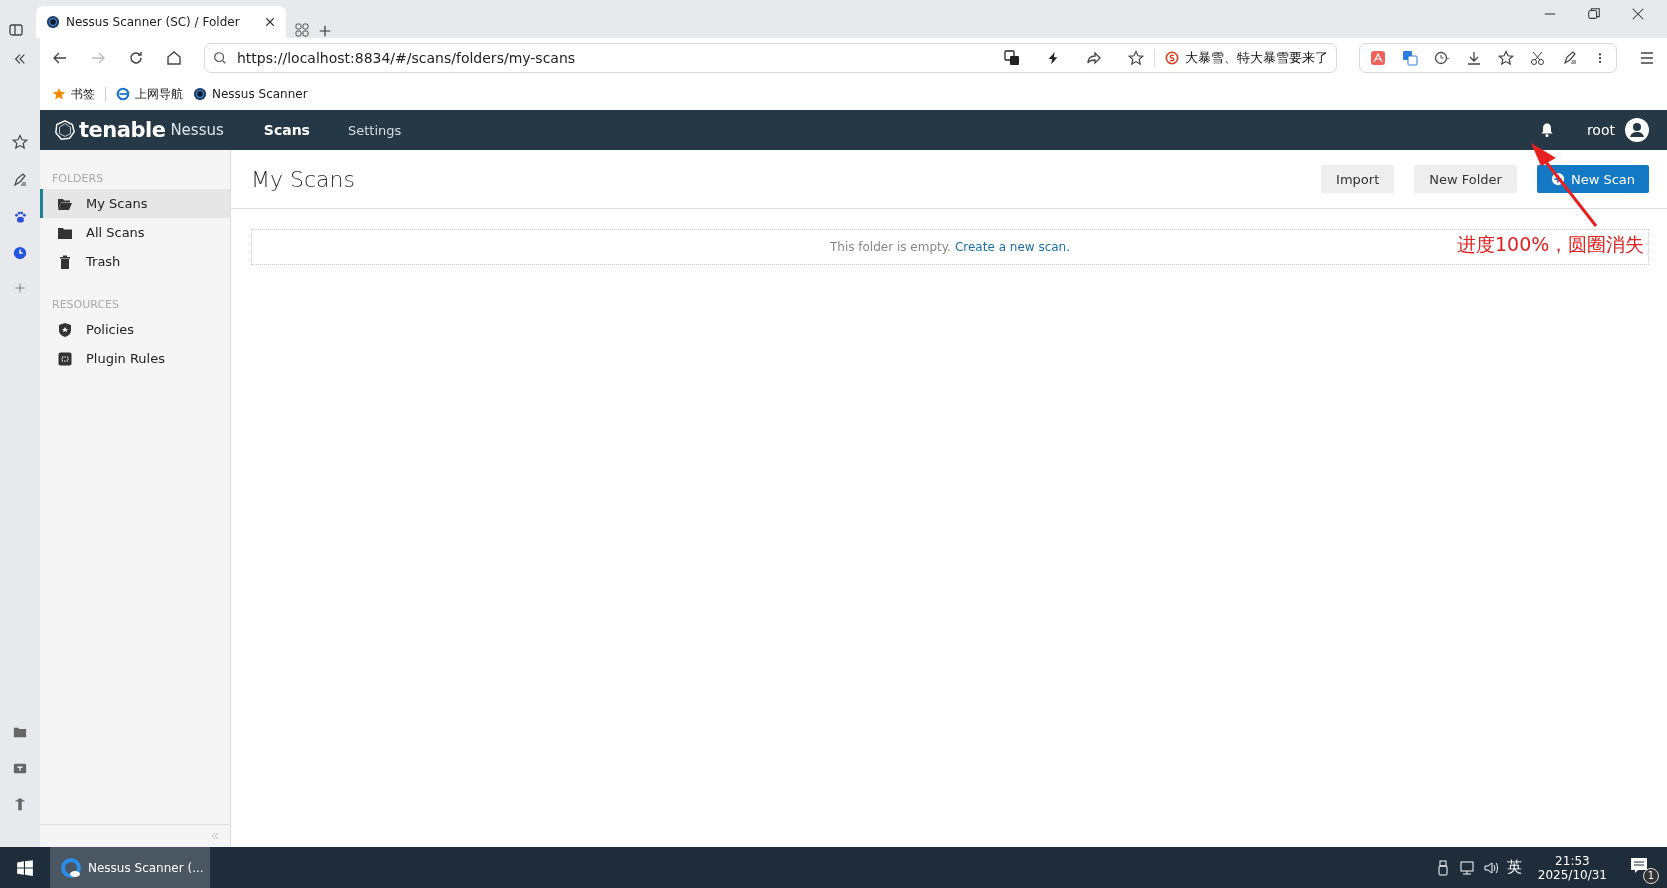  Describe the element at coordinates (16, 30) in the screenshot. I see `sidebar-toggle-icon` at that location.